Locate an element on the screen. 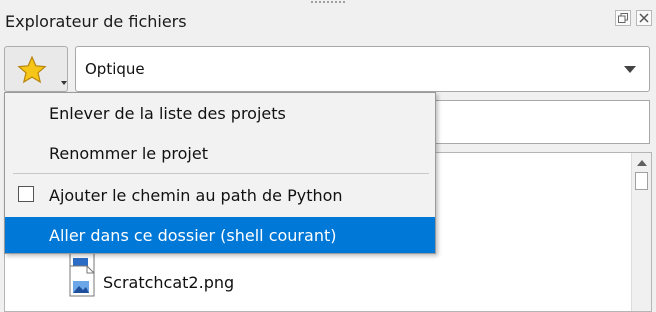 The width and height of the screenshot is (656, 312). menu-item-add-python-path: Ajouter le chemin au path de Python is located at coordinates (220, 195).